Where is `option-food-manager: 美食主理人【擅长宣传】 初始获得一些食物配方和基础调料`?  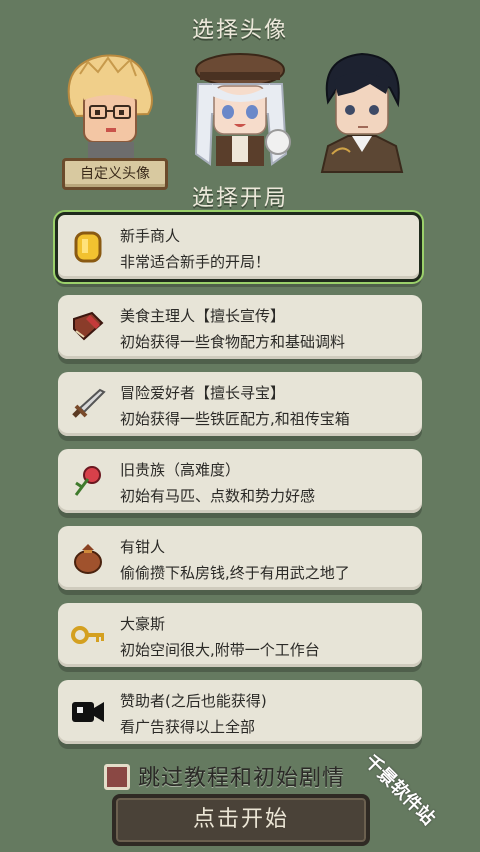 option-food-manager: 美食主理人【擅长宣传】 初始获得一些食物配方和基础调料 is located at coordinates (240, 327).